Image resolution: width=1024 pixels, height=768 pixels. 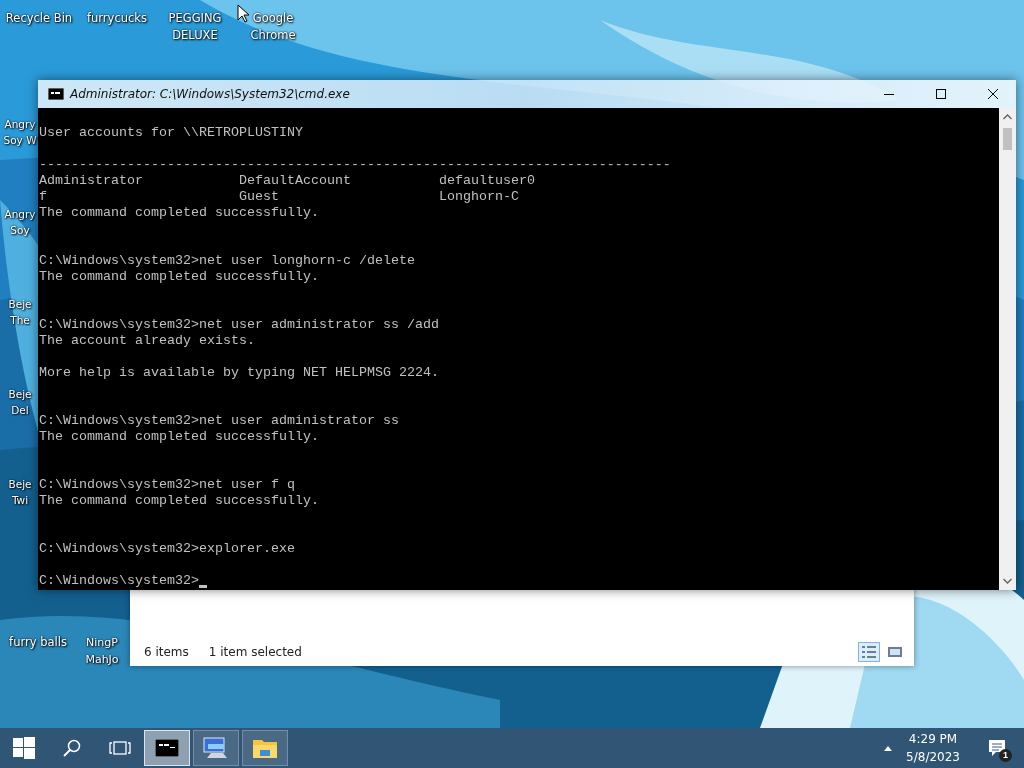 What do you see at coordinates (202, 586) in the screenshot?
I see `text-cursor` at bounding box center [202, 586].